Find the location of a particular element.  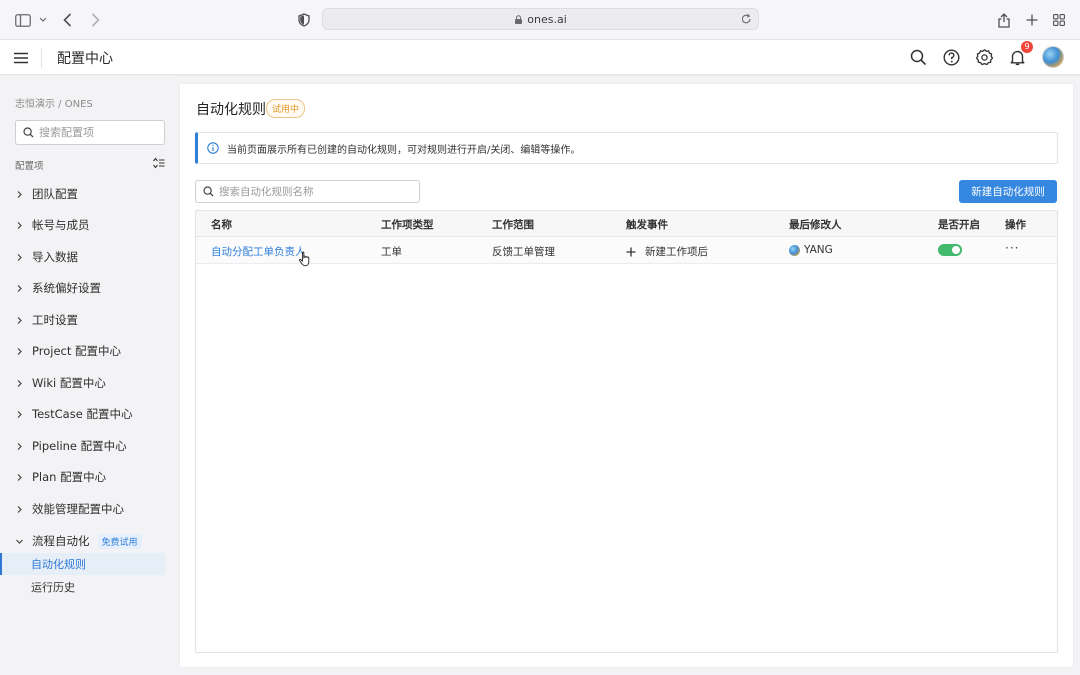

table-header: 名称 工作项类型 工作范围 触发事件 最后修改人 是否开启 操作 is located at coordinates (626, 224).